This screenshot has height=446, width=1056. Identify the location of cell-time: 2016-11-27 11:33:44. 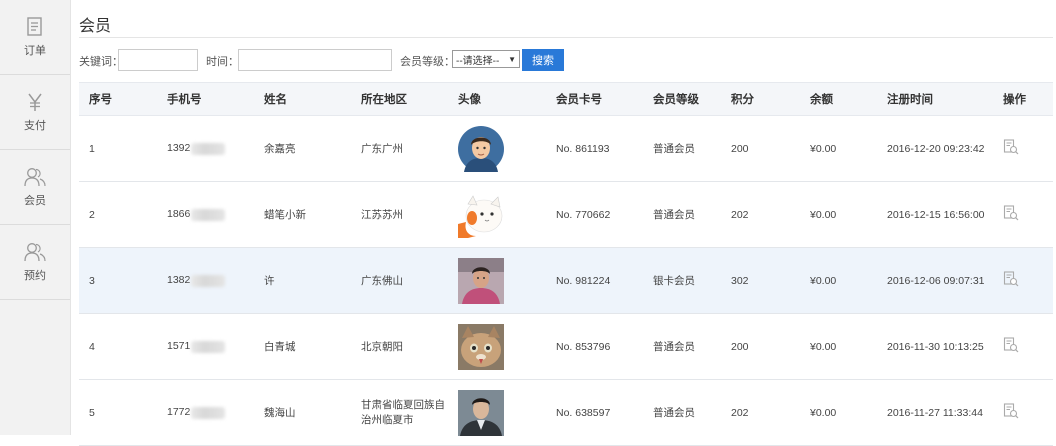
(935, 412).